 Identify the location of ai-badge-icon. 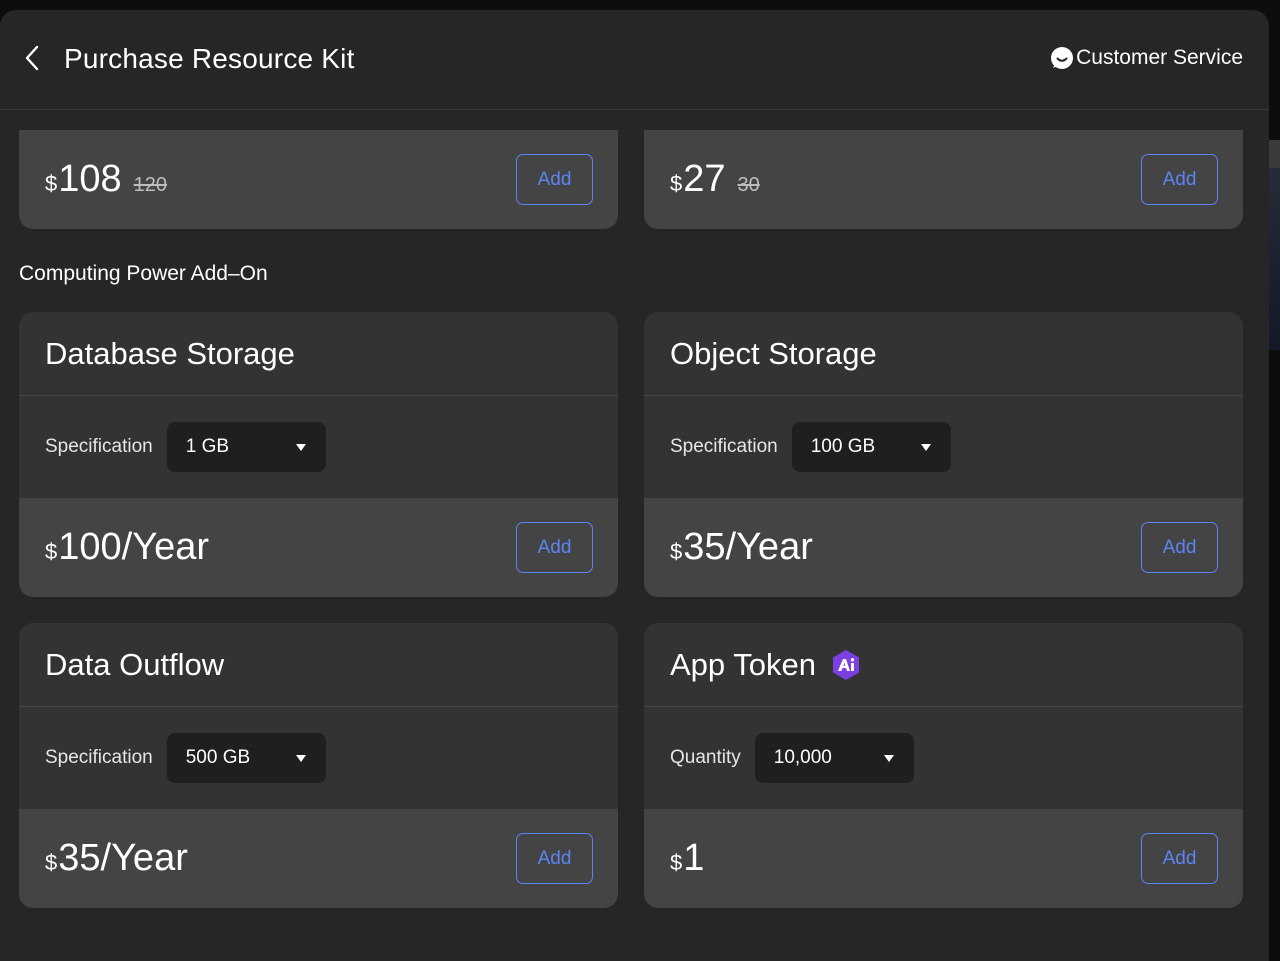
(846, 665).